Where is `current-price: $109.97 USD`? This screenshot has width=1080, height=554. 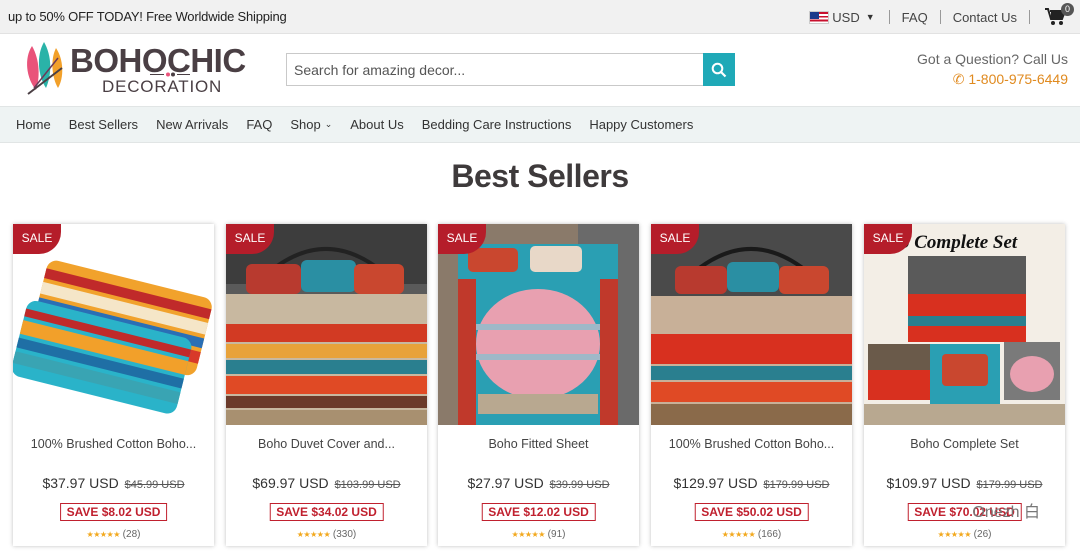
current-price: $109.97 USD is located at coordinates (928, 483).